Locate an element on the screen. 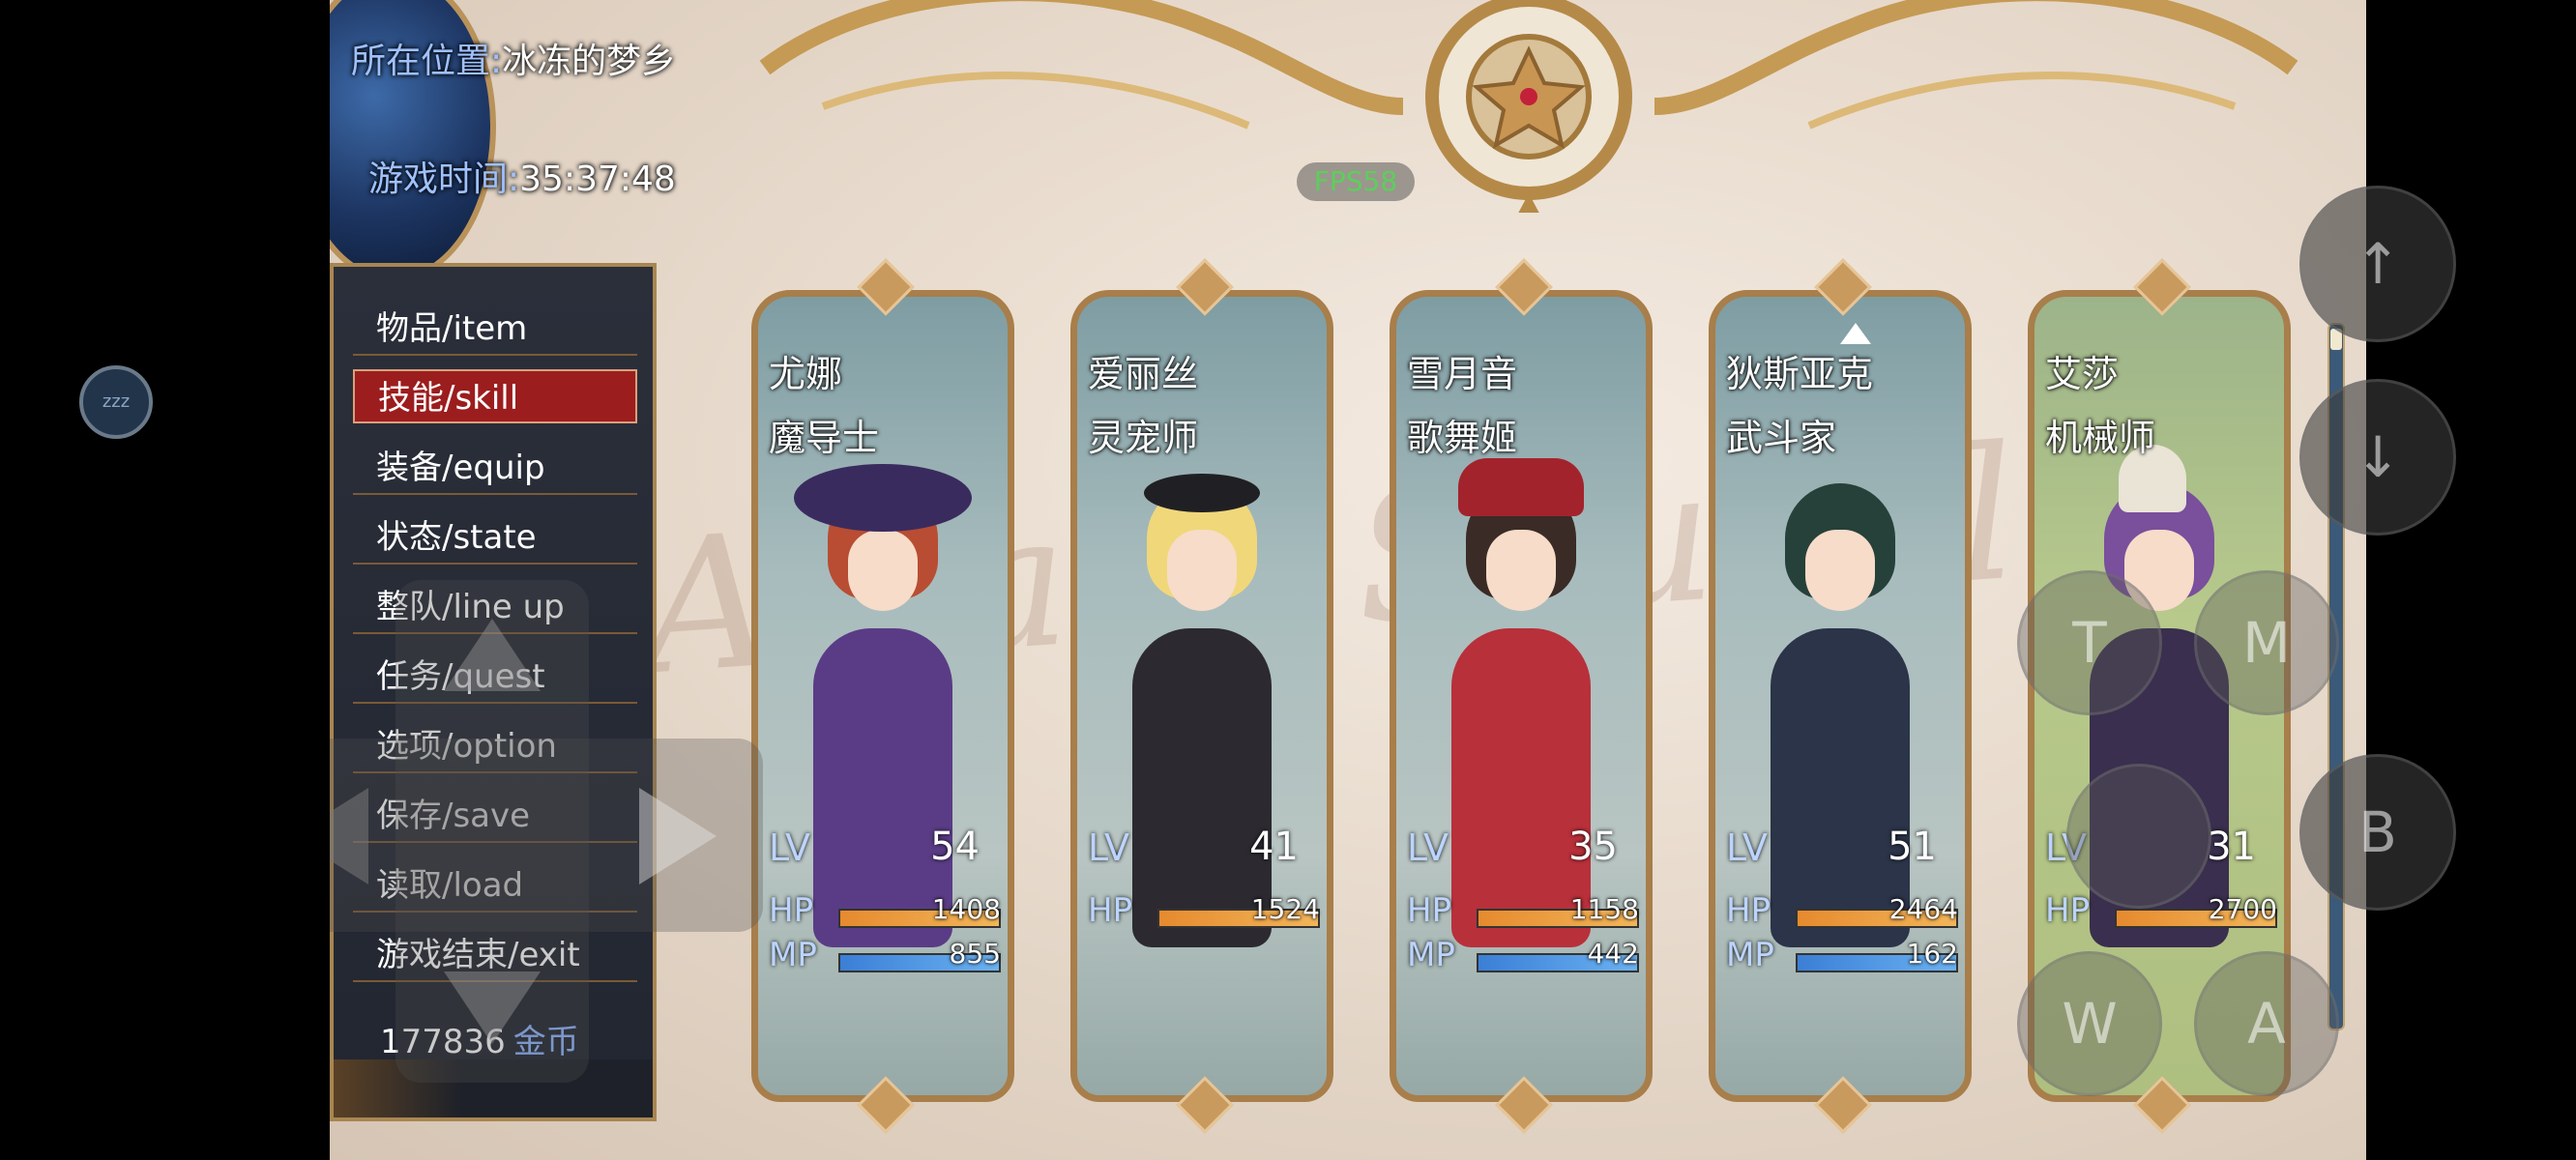 The height and width of the screenshot is (1160, 2576). t-button: T is located at coordinates (2089, 642).